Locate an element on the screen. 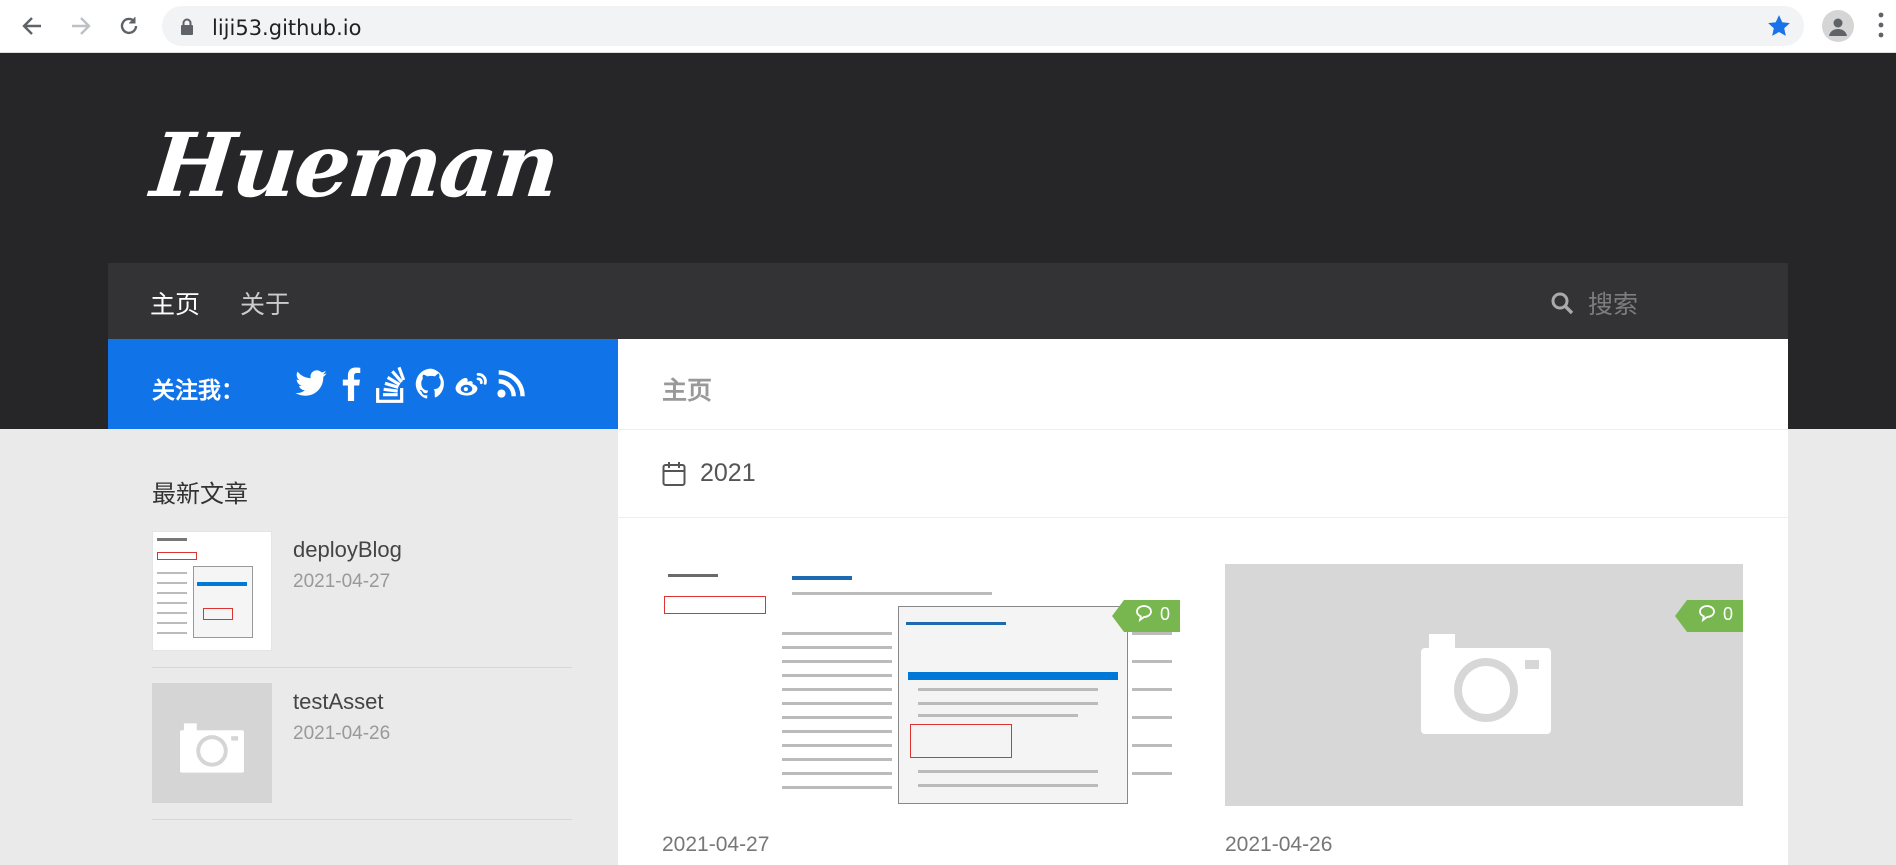  weibo-icon is located at coordinates (471, 384).